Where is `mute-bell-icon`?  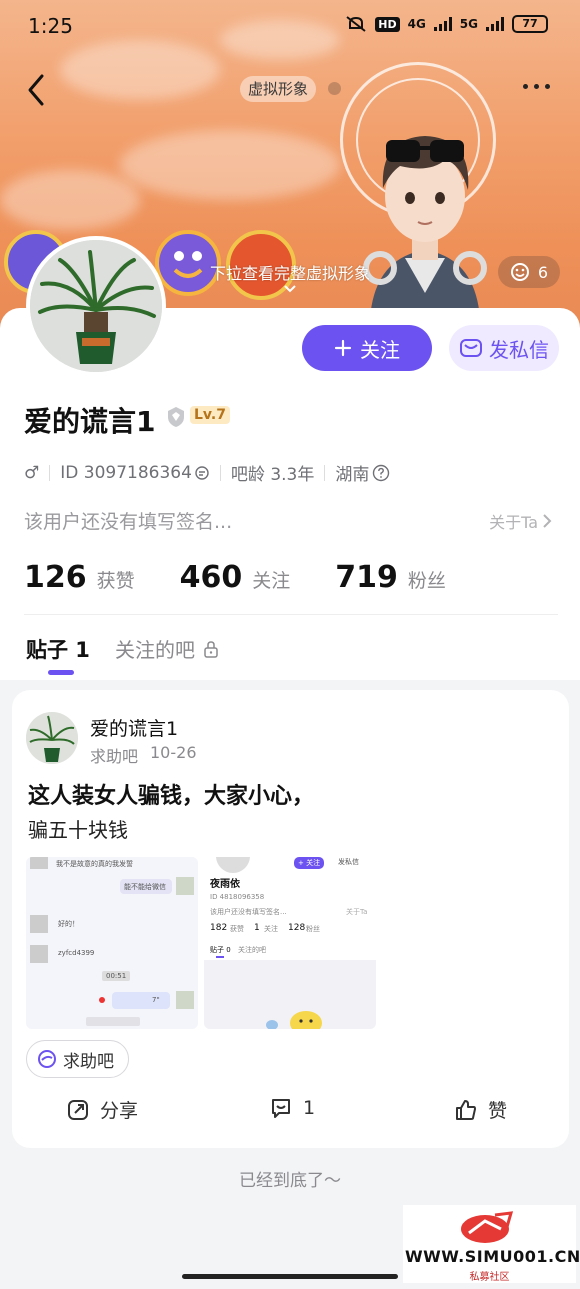
mute-bell-icon is located at coordinates (356, 24).